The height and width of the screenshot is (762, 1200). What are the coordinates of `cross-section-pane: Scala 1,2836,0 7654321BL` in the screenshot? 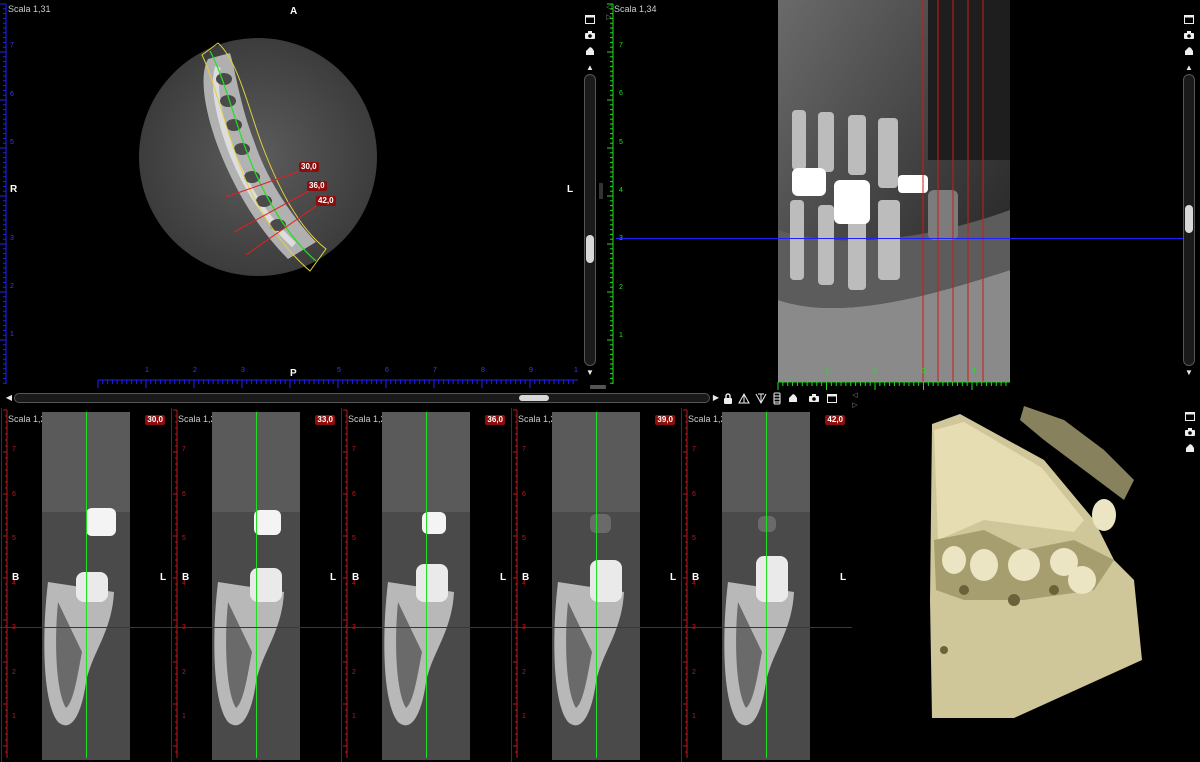 It's located at (426, 585).